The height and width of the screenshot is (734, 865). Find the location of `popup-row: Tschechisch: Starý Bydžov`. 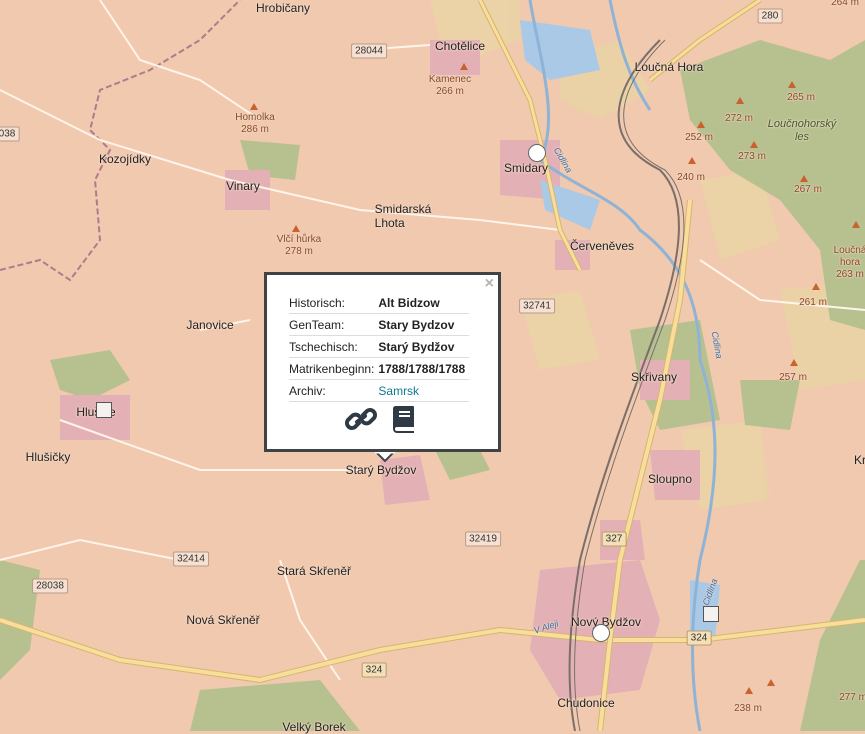

popup-row: Tschechisch: Starý Bydžov is located at coordinates (379, 346).